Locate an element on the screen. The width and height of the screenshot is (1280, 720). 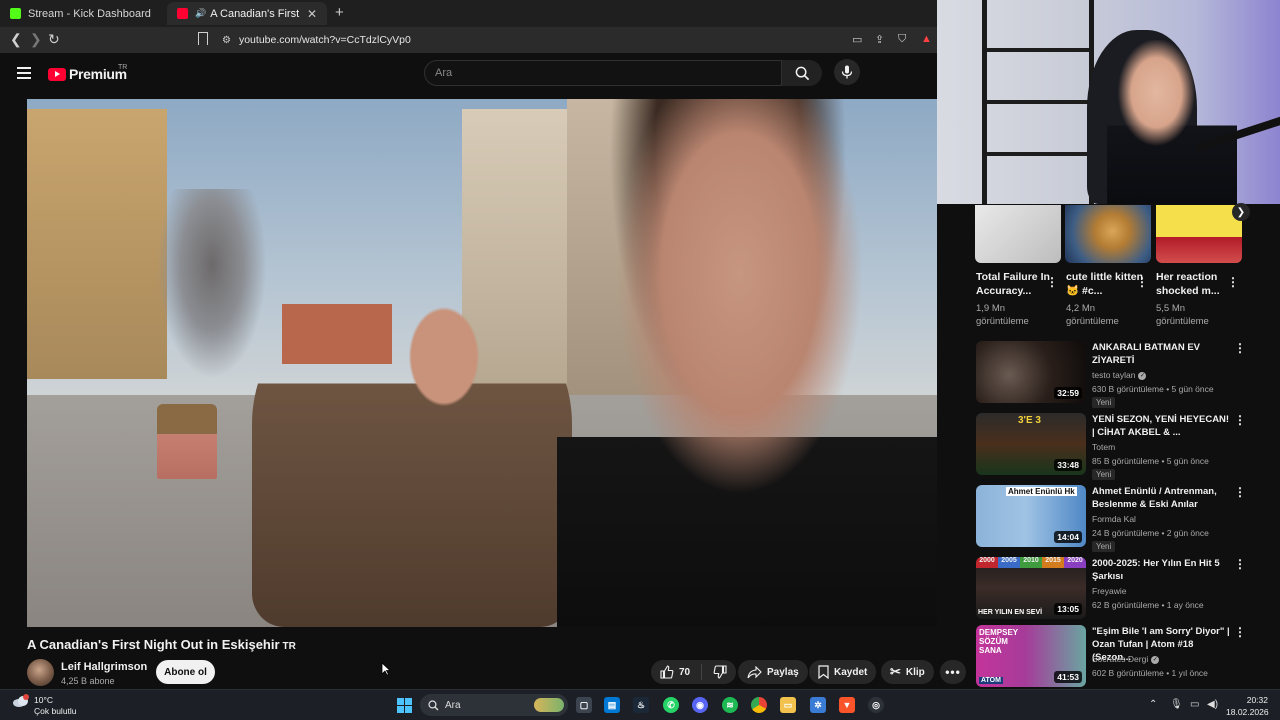
weather-widget is located at coordinates (21, 703).